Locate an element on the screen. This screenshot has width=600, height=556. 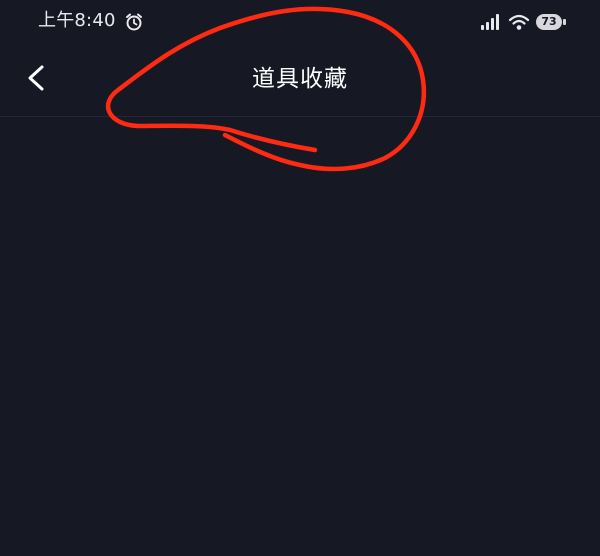
battery-level: 73 is located at coordinates (549, 21).